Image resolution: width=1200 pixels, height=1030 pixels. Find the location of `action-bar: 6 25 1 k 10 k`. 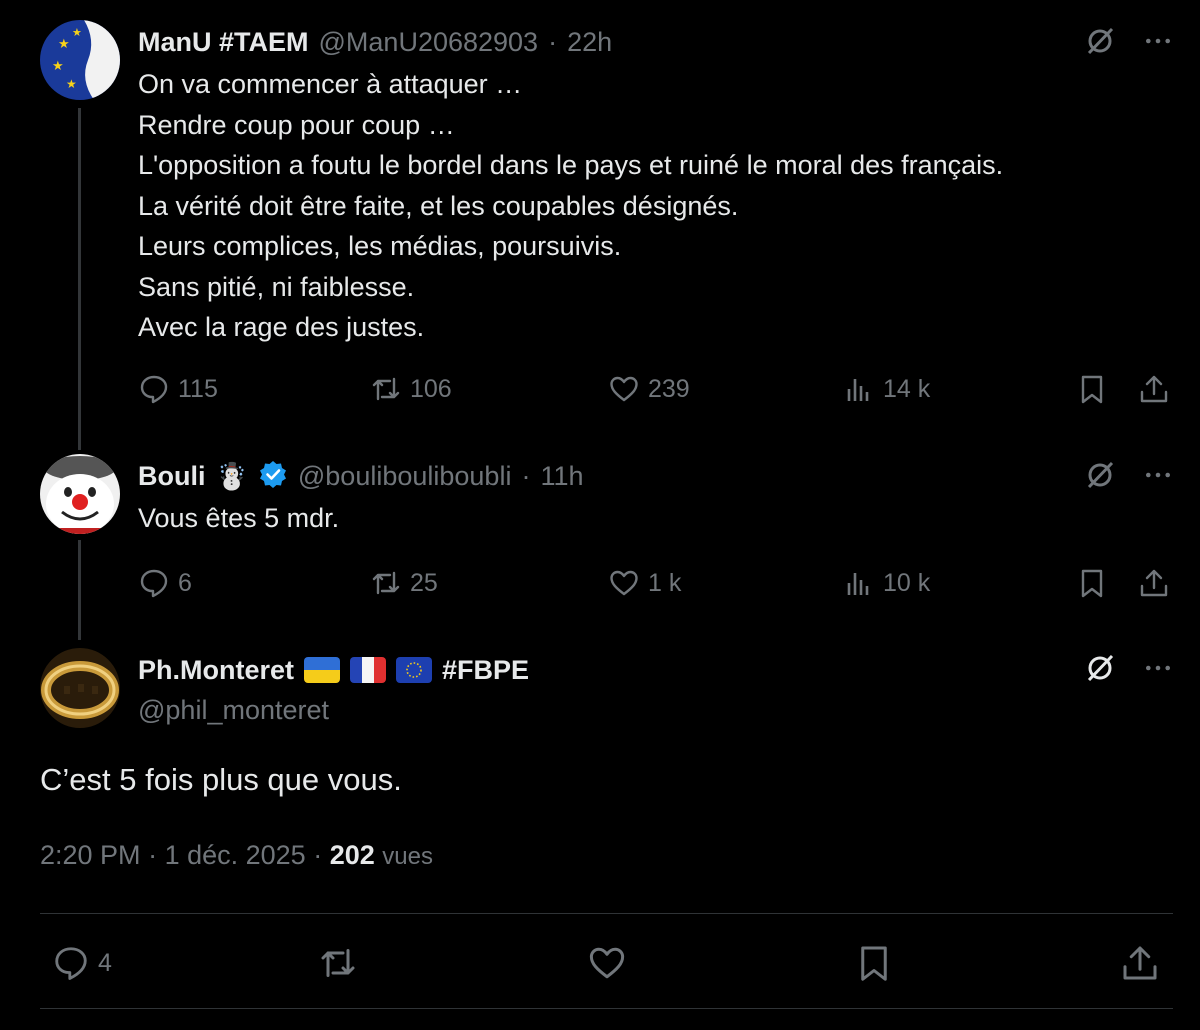

action-bar: 6 25 1 k 10 k is located at coordinates (655, 583).